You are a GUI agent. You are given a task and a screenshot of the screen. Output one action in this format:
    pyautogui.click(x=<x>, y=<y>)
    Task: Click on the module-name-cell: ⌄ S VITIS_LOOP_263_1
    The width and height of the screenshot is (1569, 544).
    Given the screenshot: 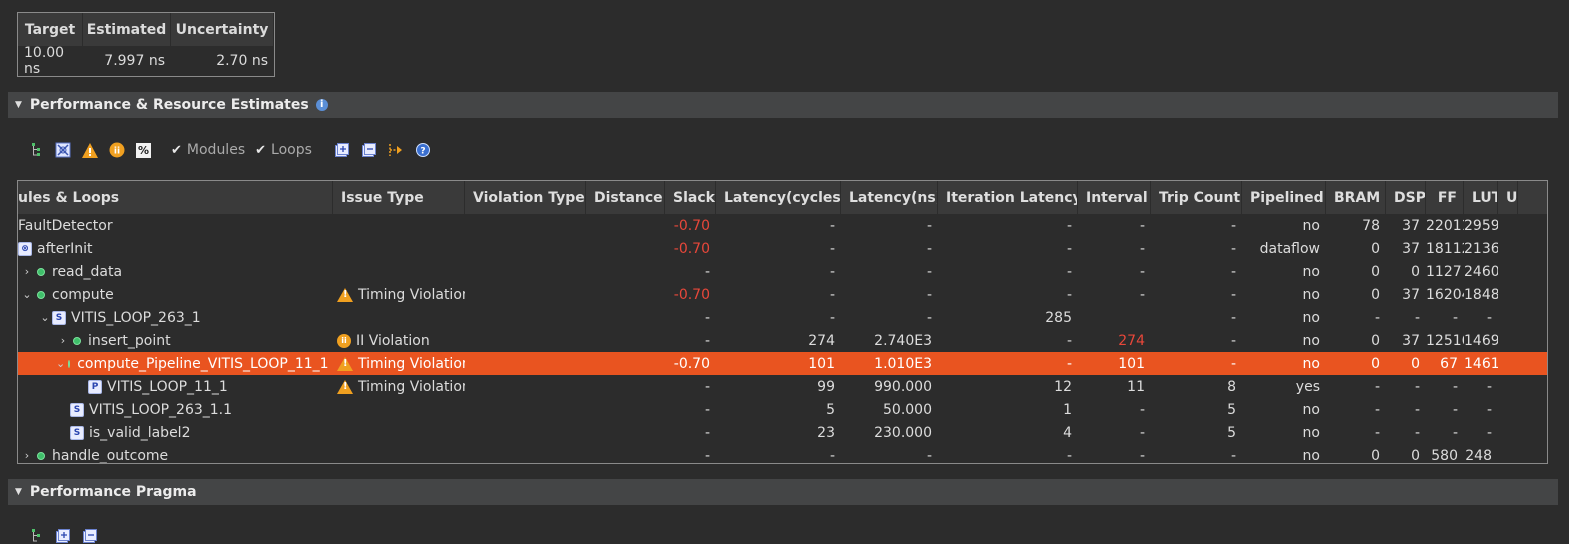 What is the action you would take?
    pyautogui.click(x=175, y=318)
    